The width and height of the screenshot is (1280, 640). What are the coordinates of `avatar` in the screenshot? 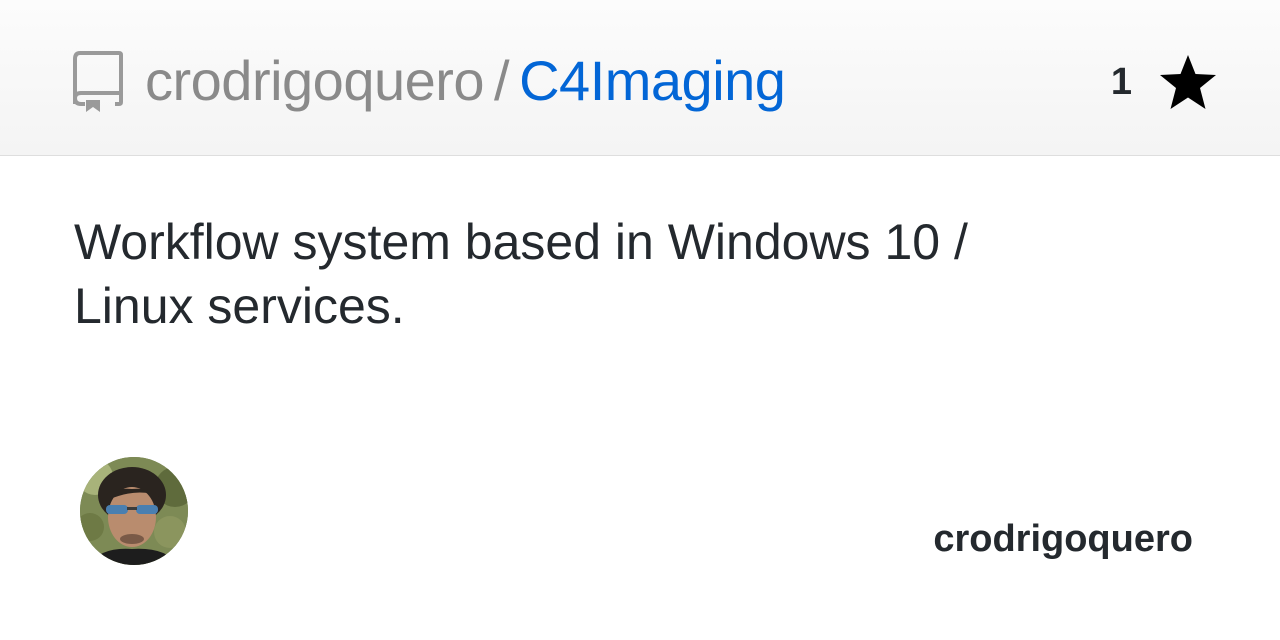 It's located at (134, 511).